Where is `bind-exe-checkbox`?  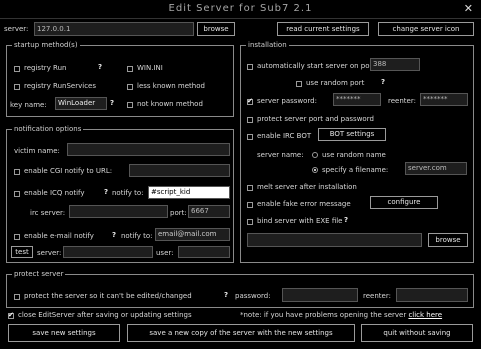
bind-exe-checkbox is located at coordinates (250, 222).